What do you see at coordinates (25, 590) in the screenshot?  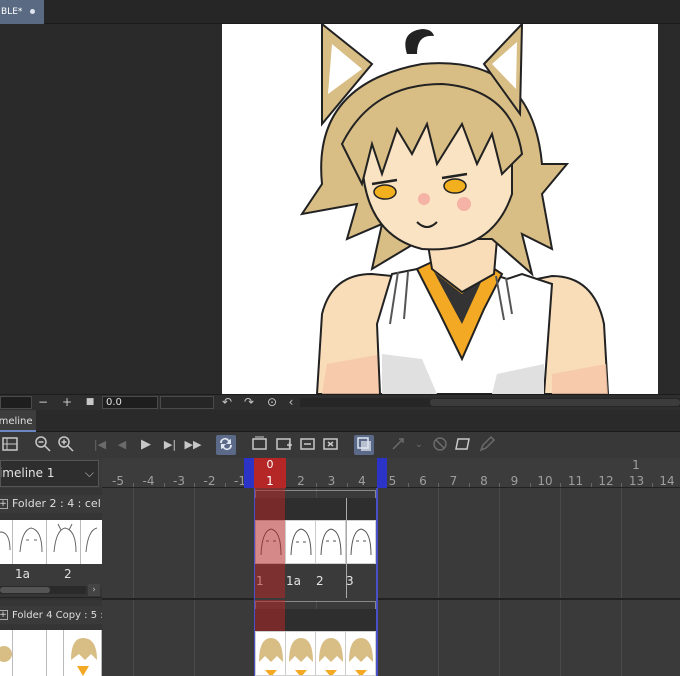 I see `track-scroll-thumb` at bounding box center [25, 590].